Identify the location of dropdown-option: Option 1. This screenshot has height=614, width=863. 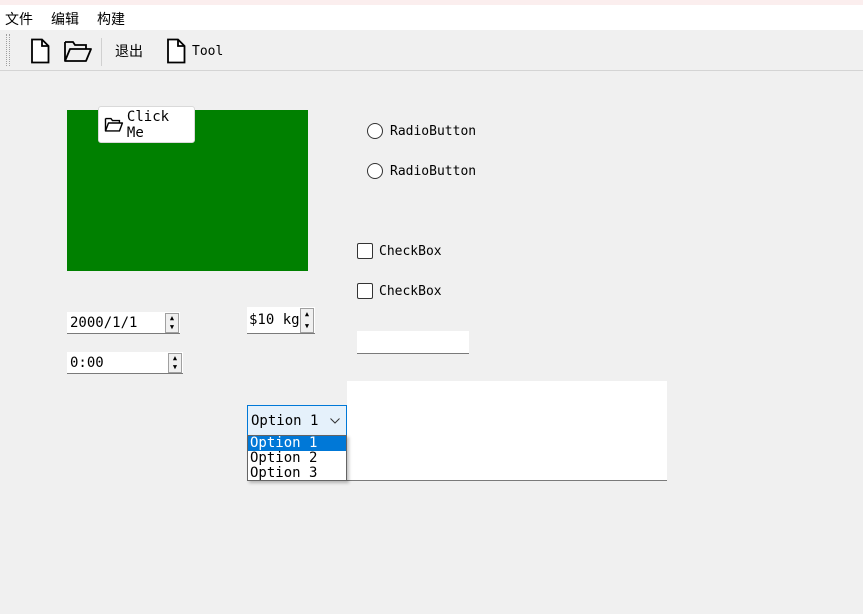
(297, 443).